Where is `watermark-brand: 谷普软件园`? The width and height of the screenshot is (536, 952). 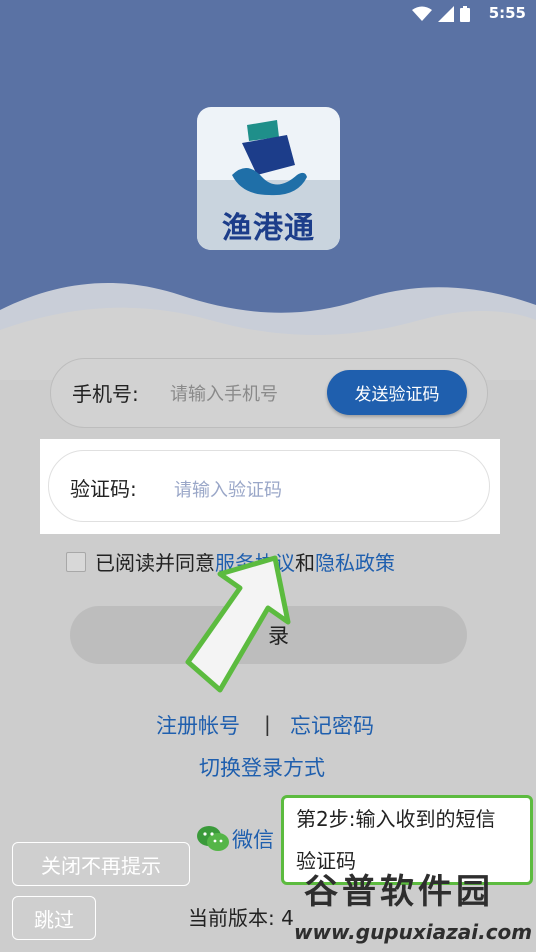
watermark-brand: 谷普软件园 is located at coordinates (399, 892).